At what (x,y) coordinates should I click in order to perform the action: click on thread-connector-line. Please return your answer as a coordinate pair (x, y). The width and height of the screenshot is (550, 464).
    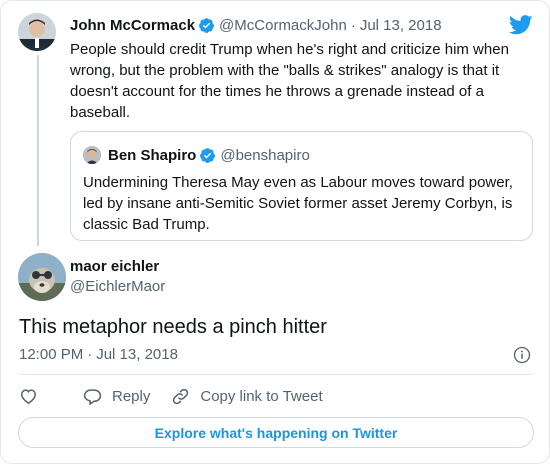
    Looking at the image, I should click on (38, 150).